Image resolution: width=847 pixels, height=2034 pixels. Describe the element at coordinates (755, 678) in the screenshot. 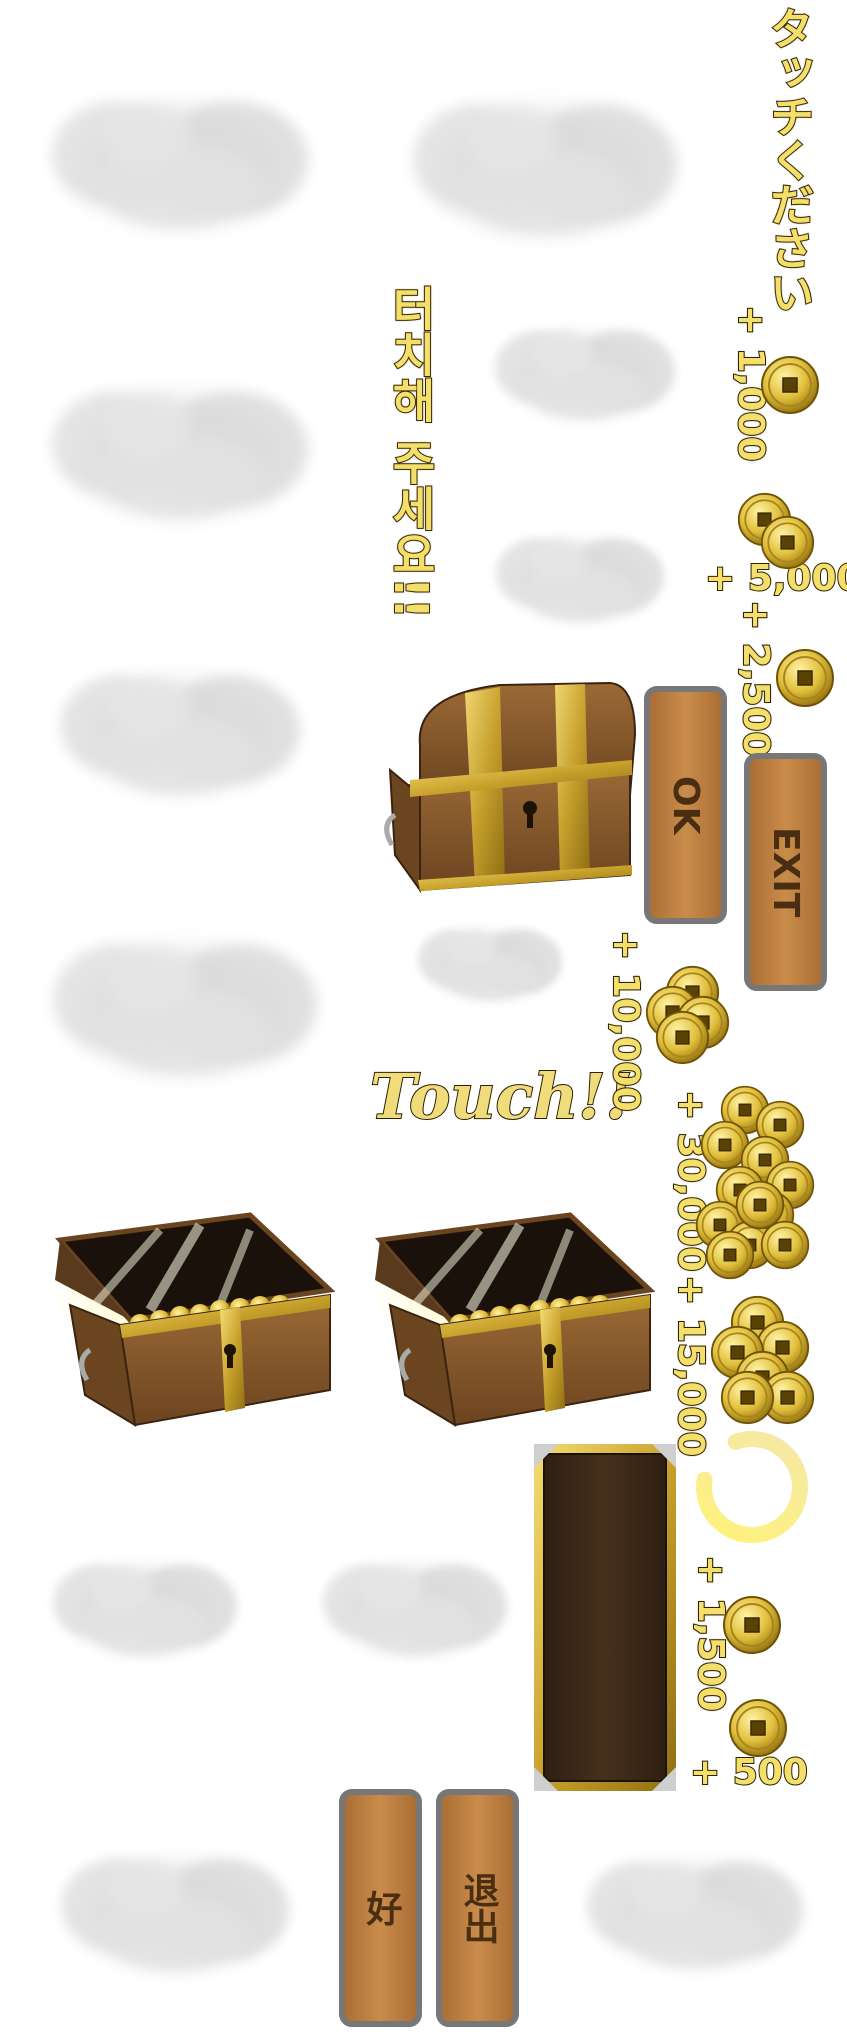

I see `reward-label-2500: + 2,500` at that location.